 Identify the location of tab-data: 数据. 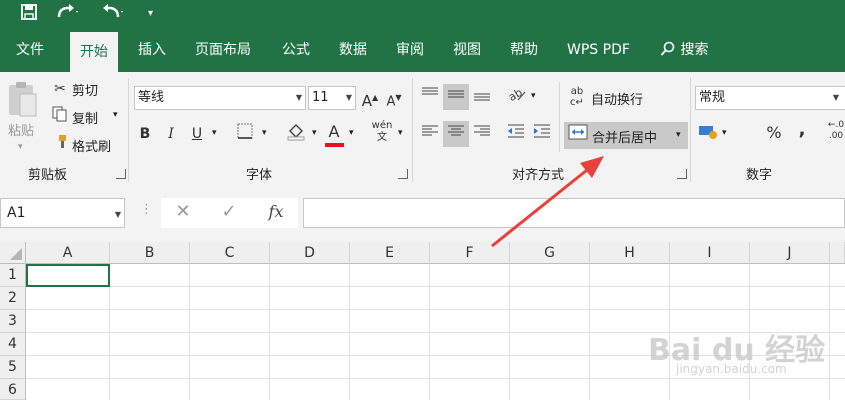
(353, 50).